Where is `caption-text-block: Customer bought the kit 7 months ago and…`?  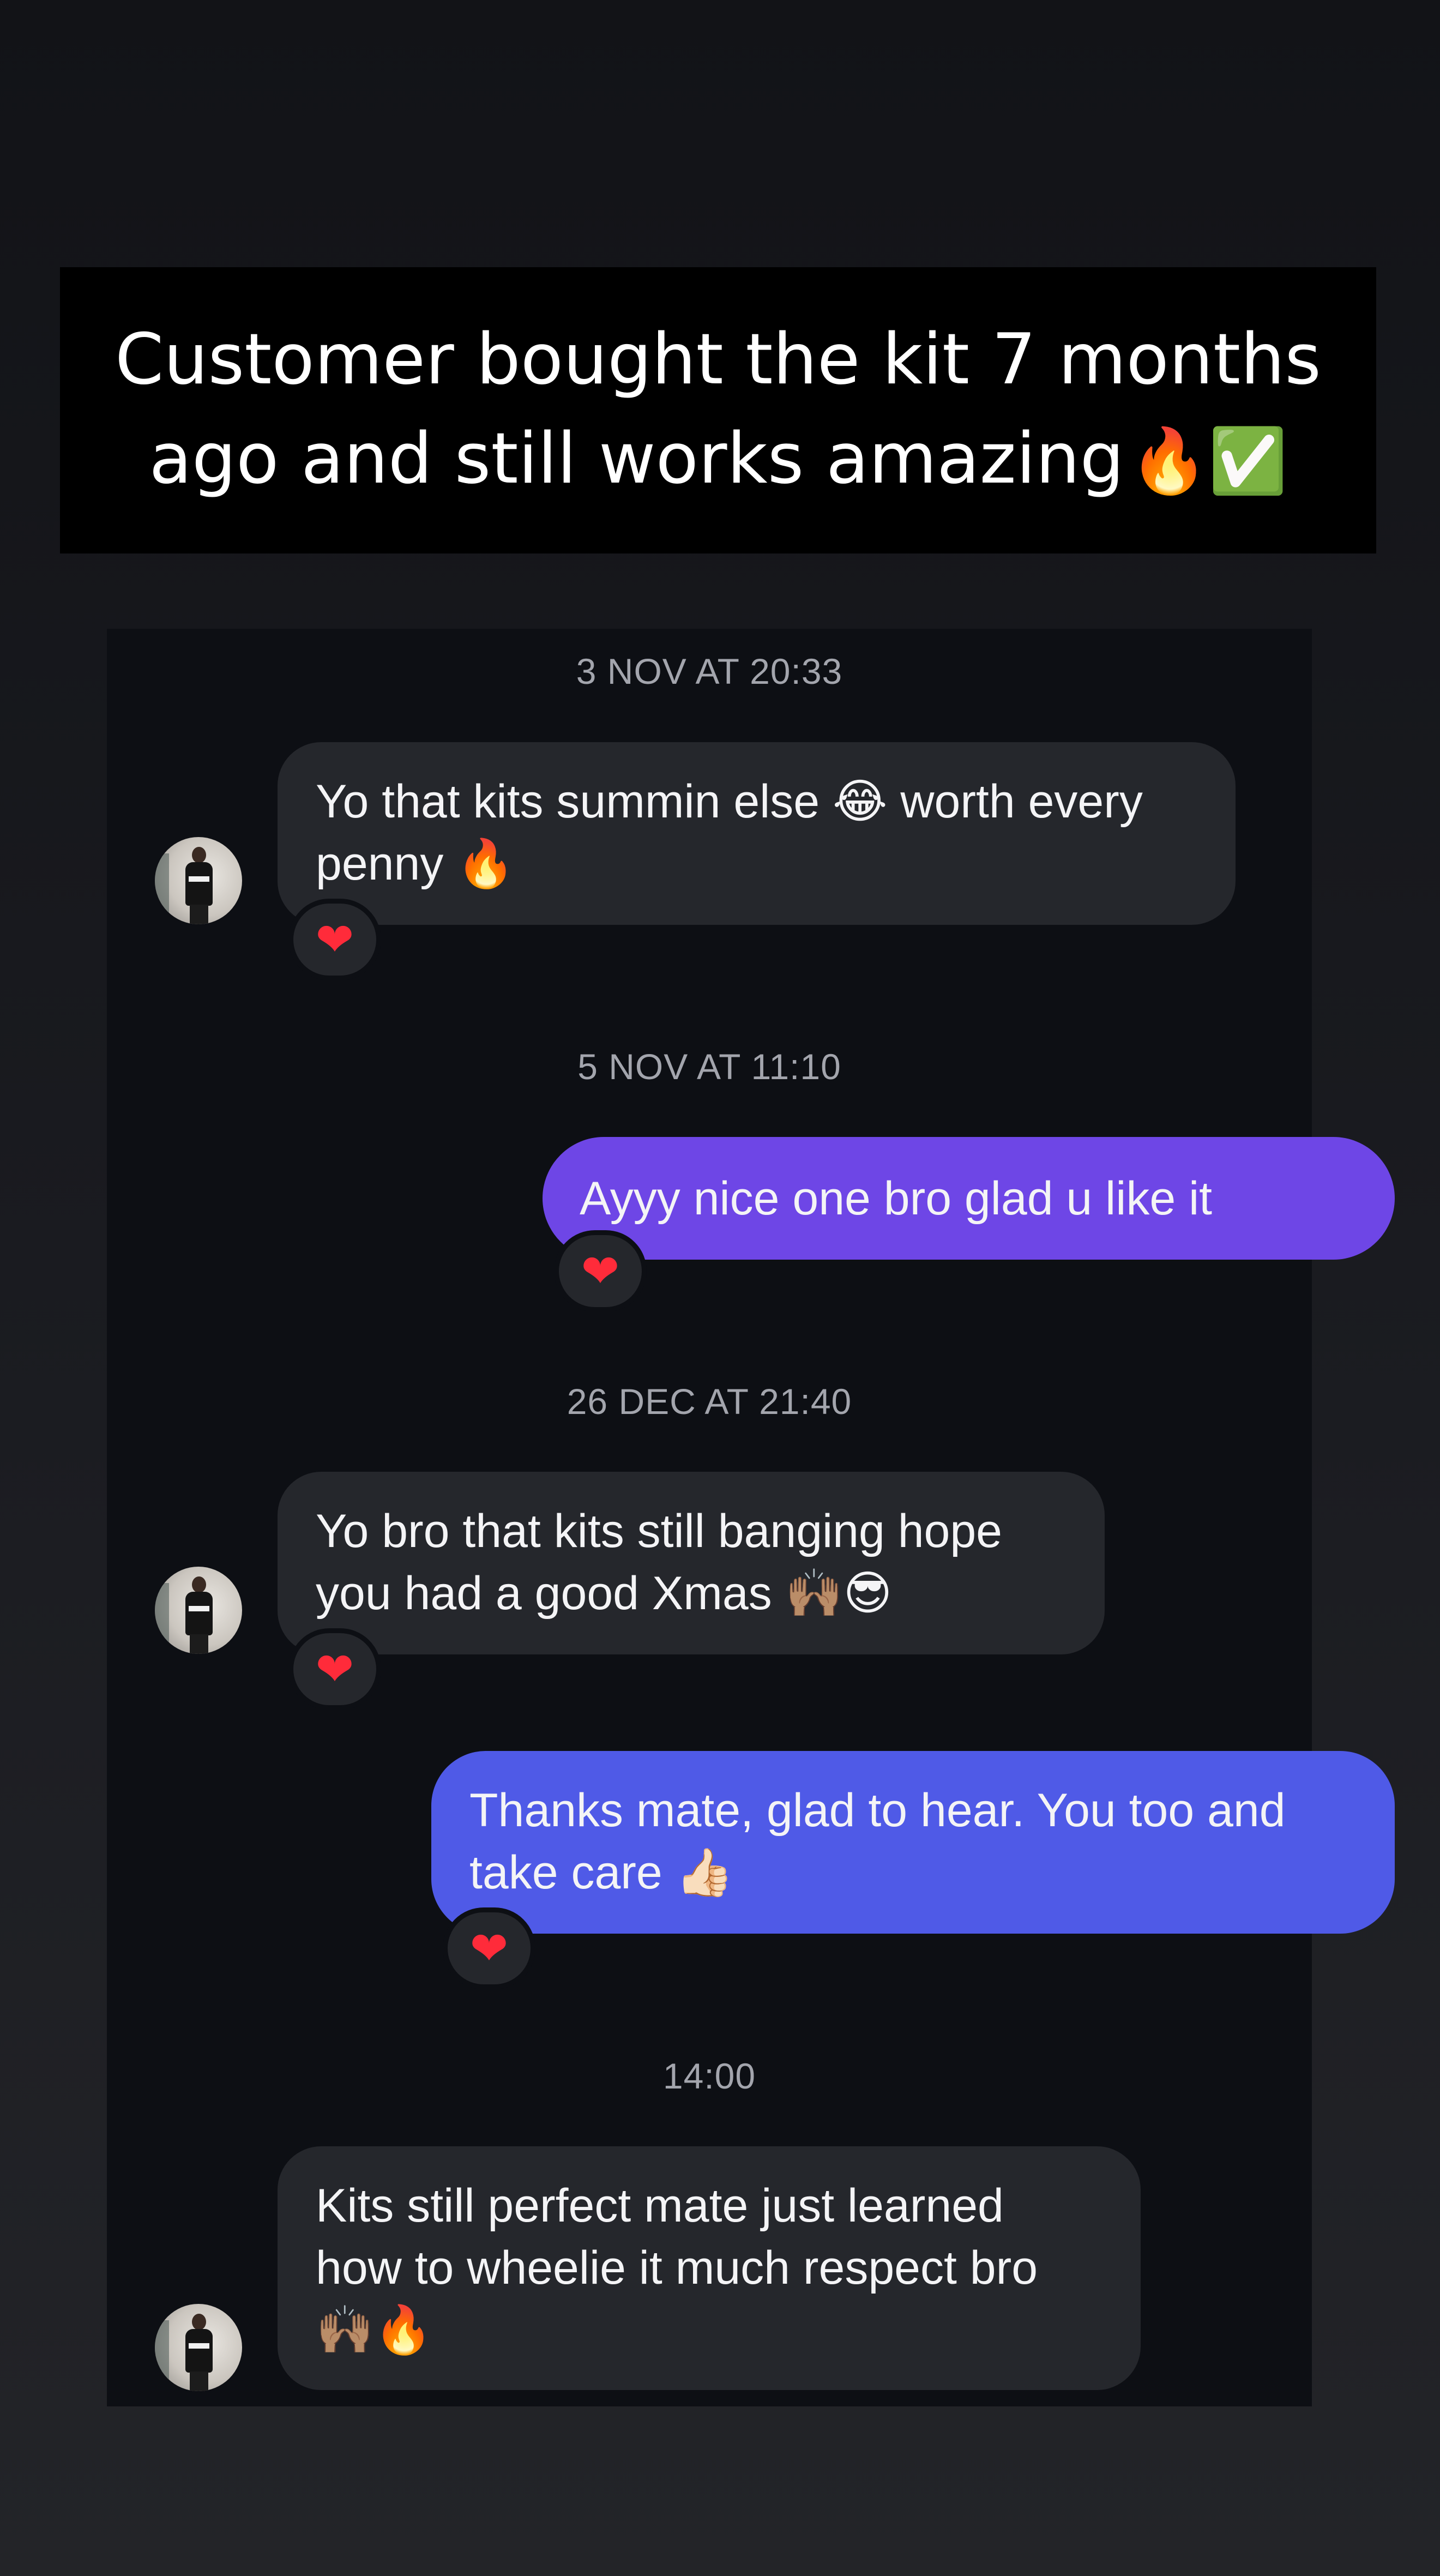
caption-text-block: Customer bought the kit 7 months ago and… is located at coordinates (718, 410).